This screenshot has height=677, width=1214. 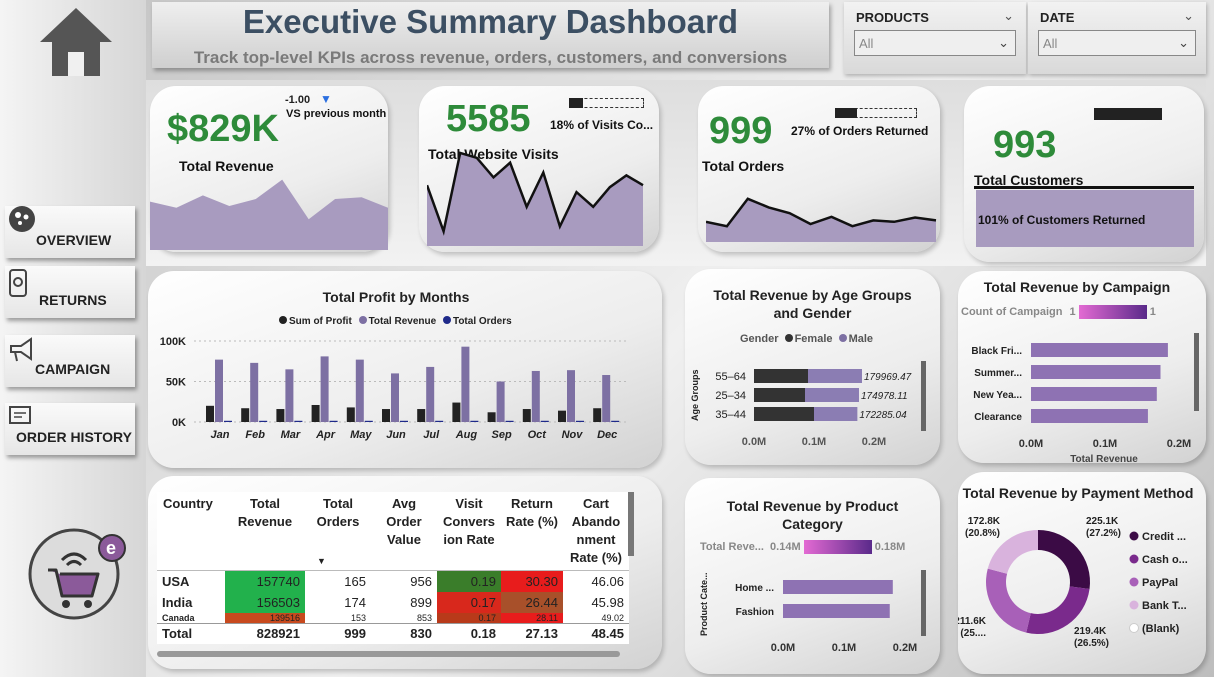 I want to click on col-cart-abandonment: Cart Abando nment Rate (%), so click(x=596, y=531).